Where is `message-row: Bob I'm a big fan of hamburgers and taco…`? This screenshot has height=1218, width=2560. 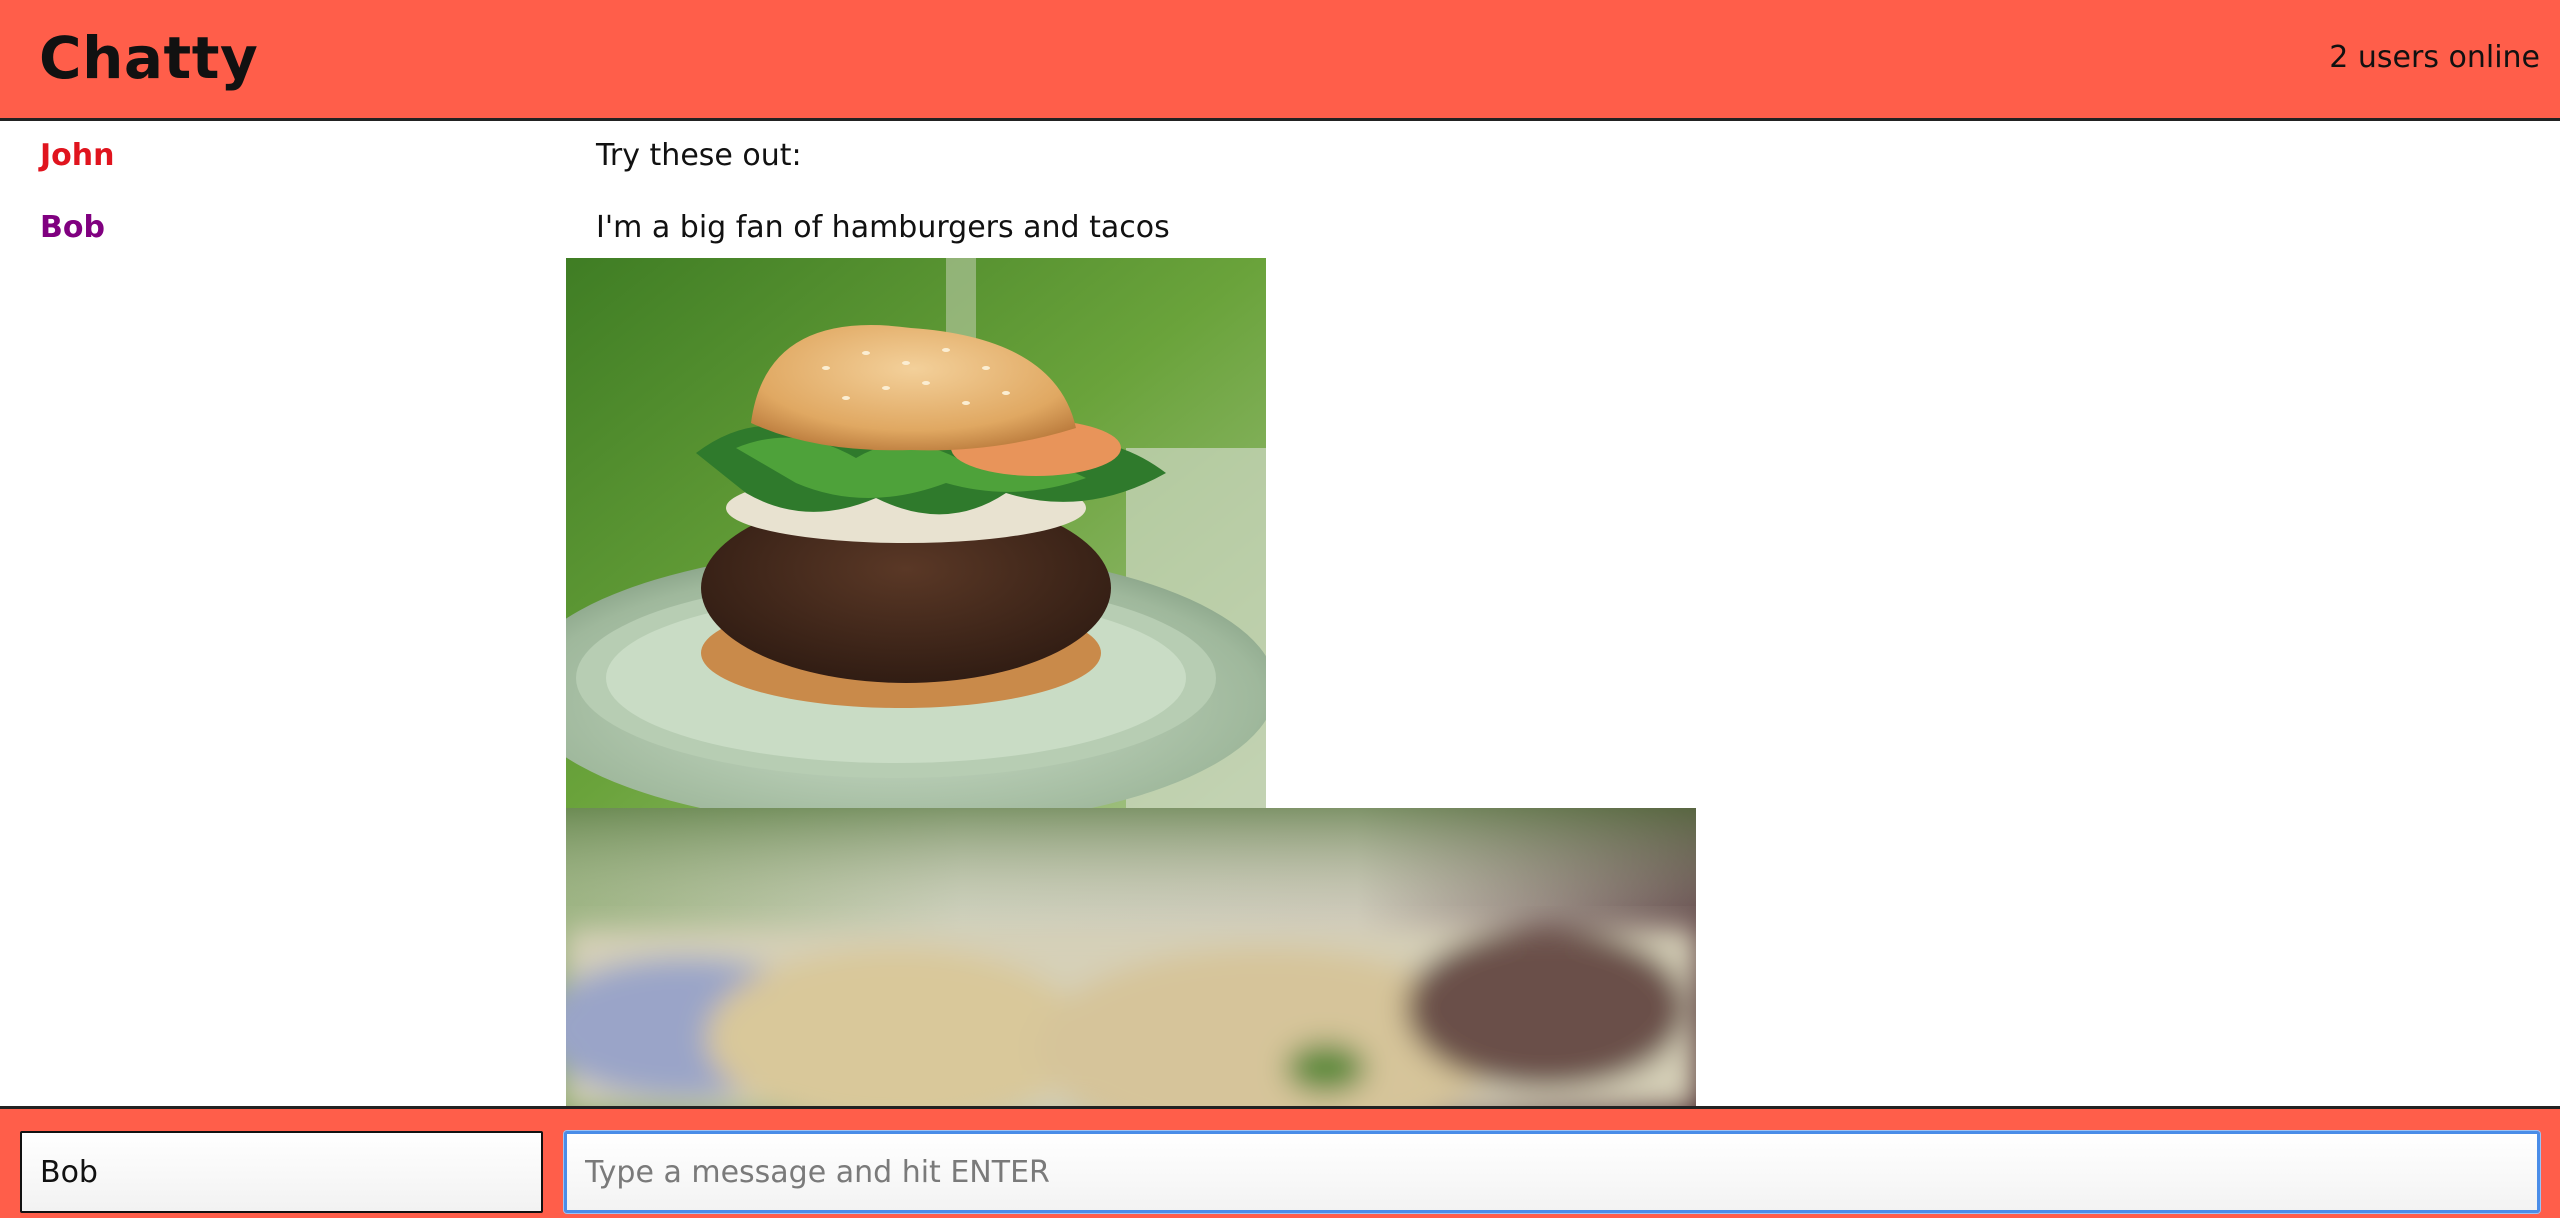 message-row: Bob I'm a big fan of hamburgers and taco… is located at coordinates (1280, 226).